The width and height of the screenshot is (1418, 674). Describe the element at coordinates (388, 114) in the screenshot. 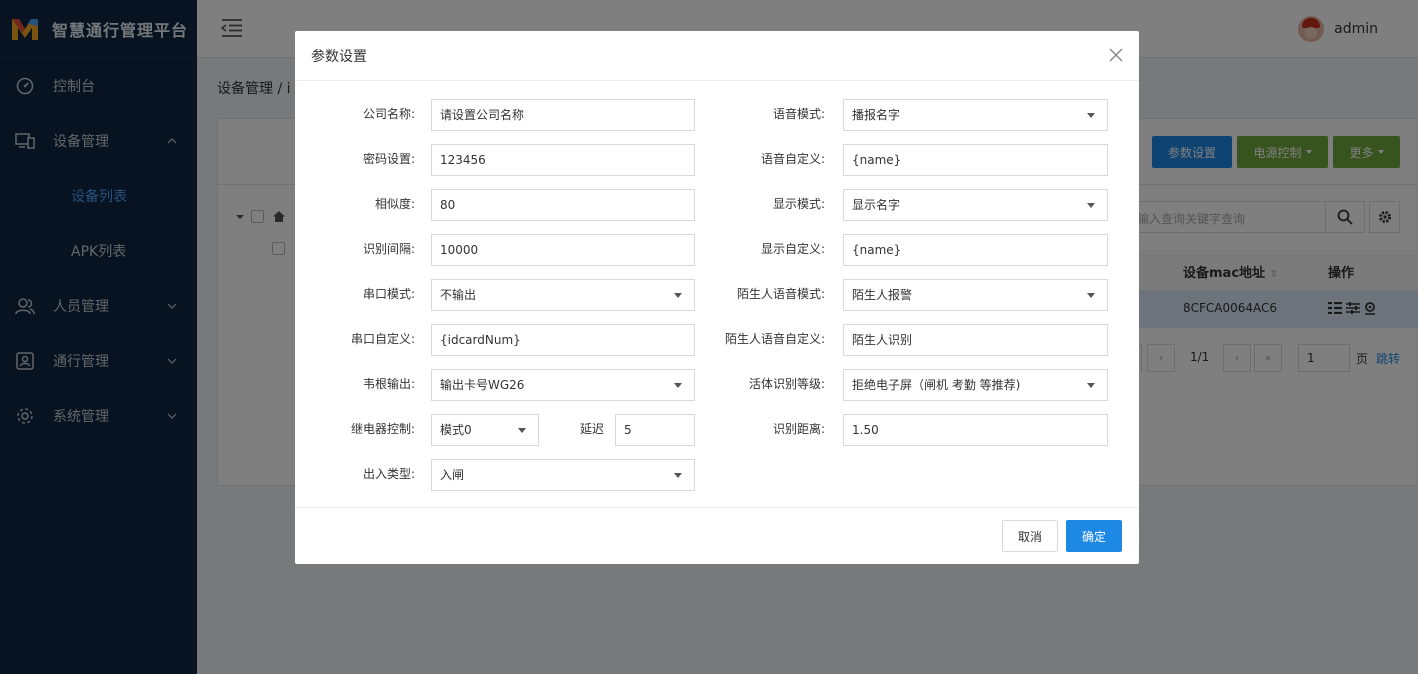

I see `company-name-label: 公司名称:` at that location.